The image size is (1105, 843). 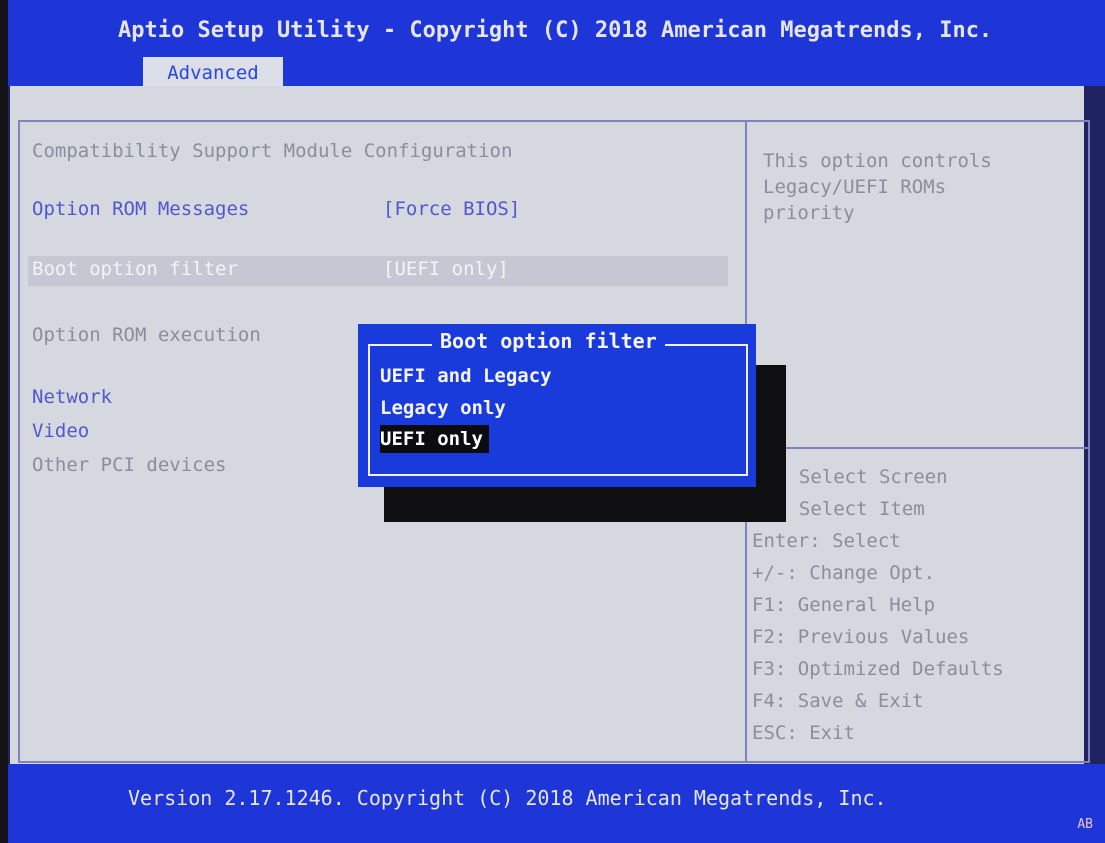 I want to click on help-line: This option controls, so click(x=877, y=161).